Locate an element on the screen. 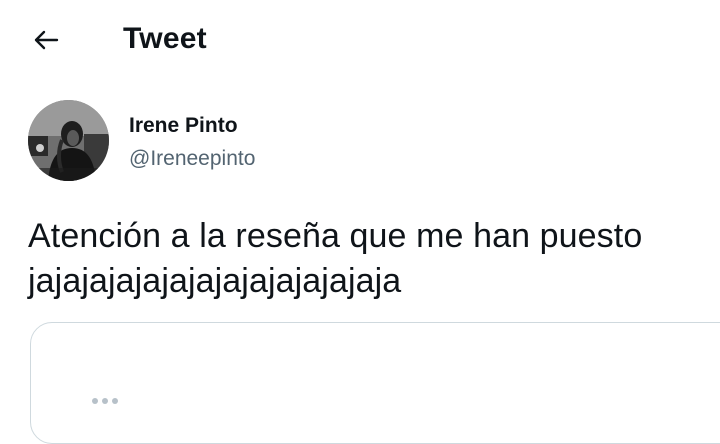  arrow-left-icon is located at coordinates (46, 40).